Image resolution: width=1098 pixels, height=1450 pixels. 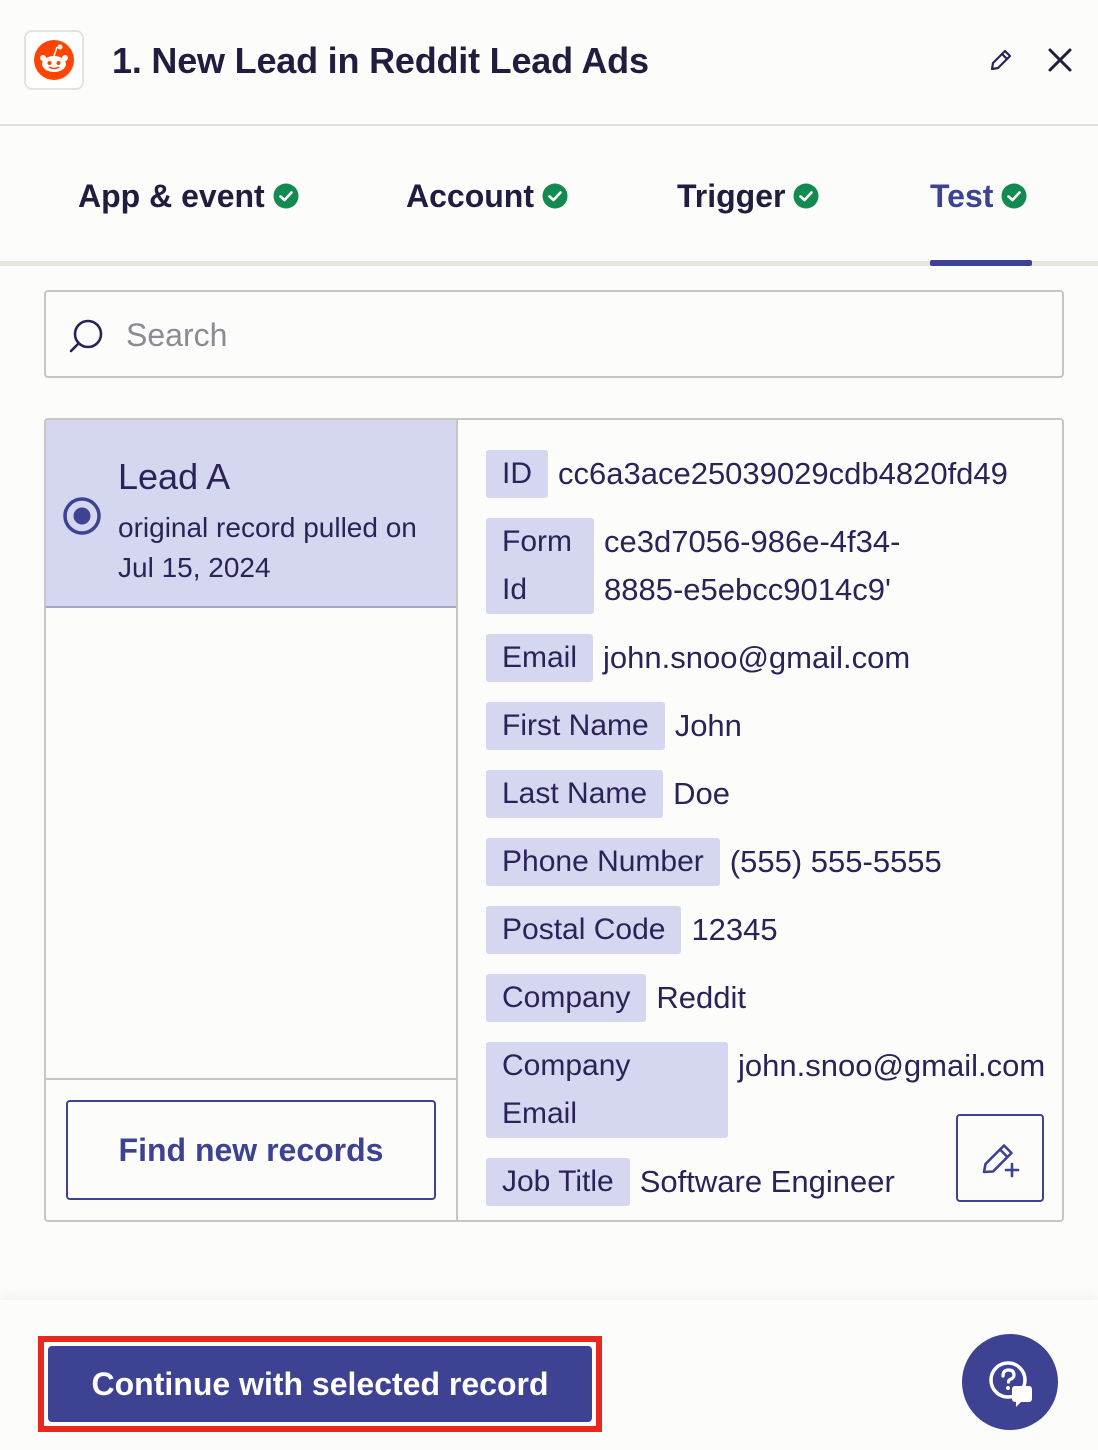 What do you see at coordinates (470, 195) in the screenshot?
I see `tab-label: Account` at bounding box center [470, 195].